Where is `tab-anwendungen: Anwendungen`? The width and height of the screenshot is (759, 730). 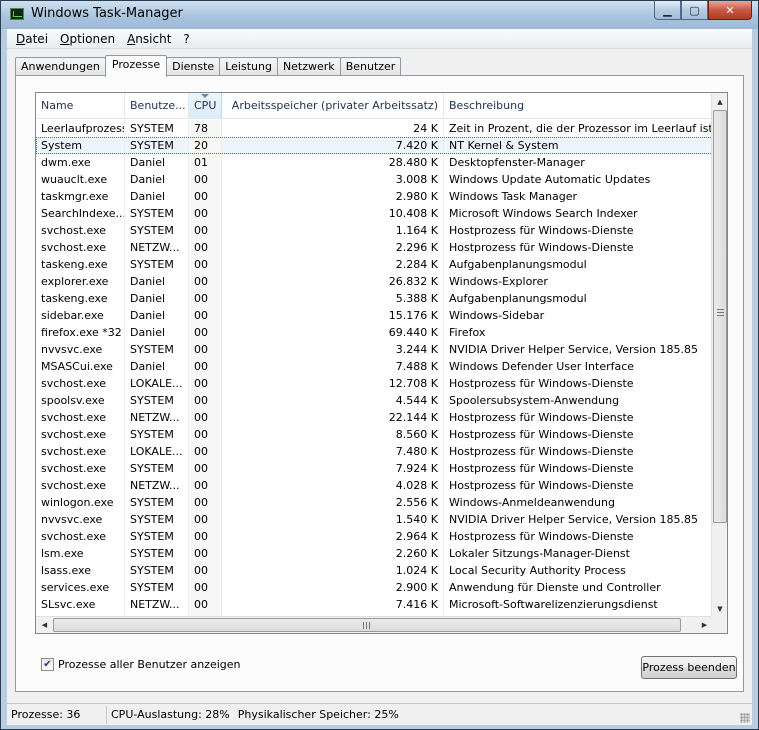
tab-anwendungen: Anwendungen is located at coordinates (60, 66).